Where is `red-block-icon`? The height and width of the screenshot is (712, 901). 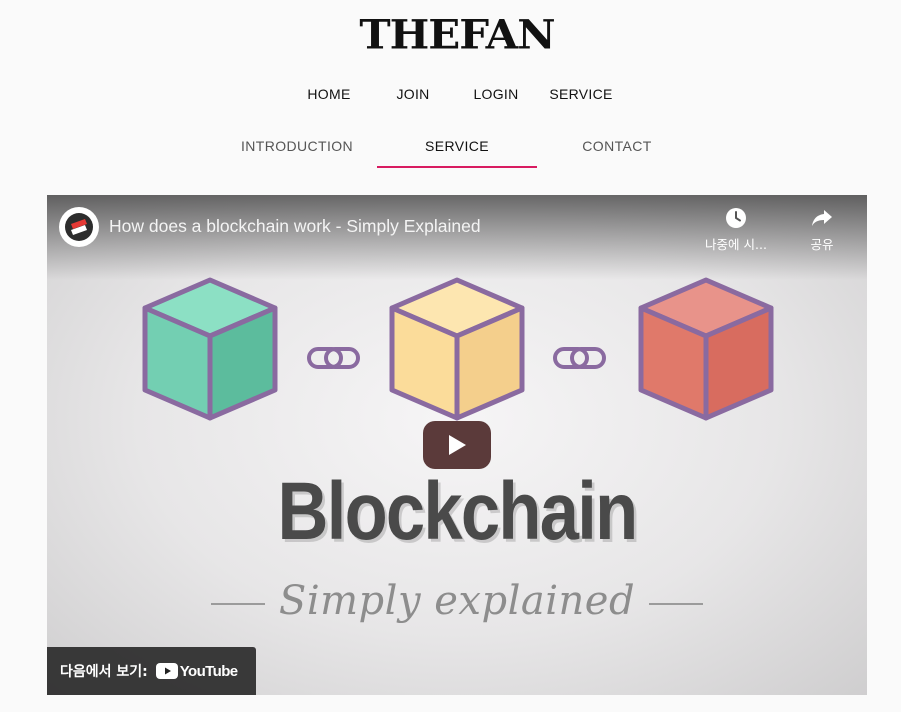 red-block-icon is located at coordinates (706, 349).